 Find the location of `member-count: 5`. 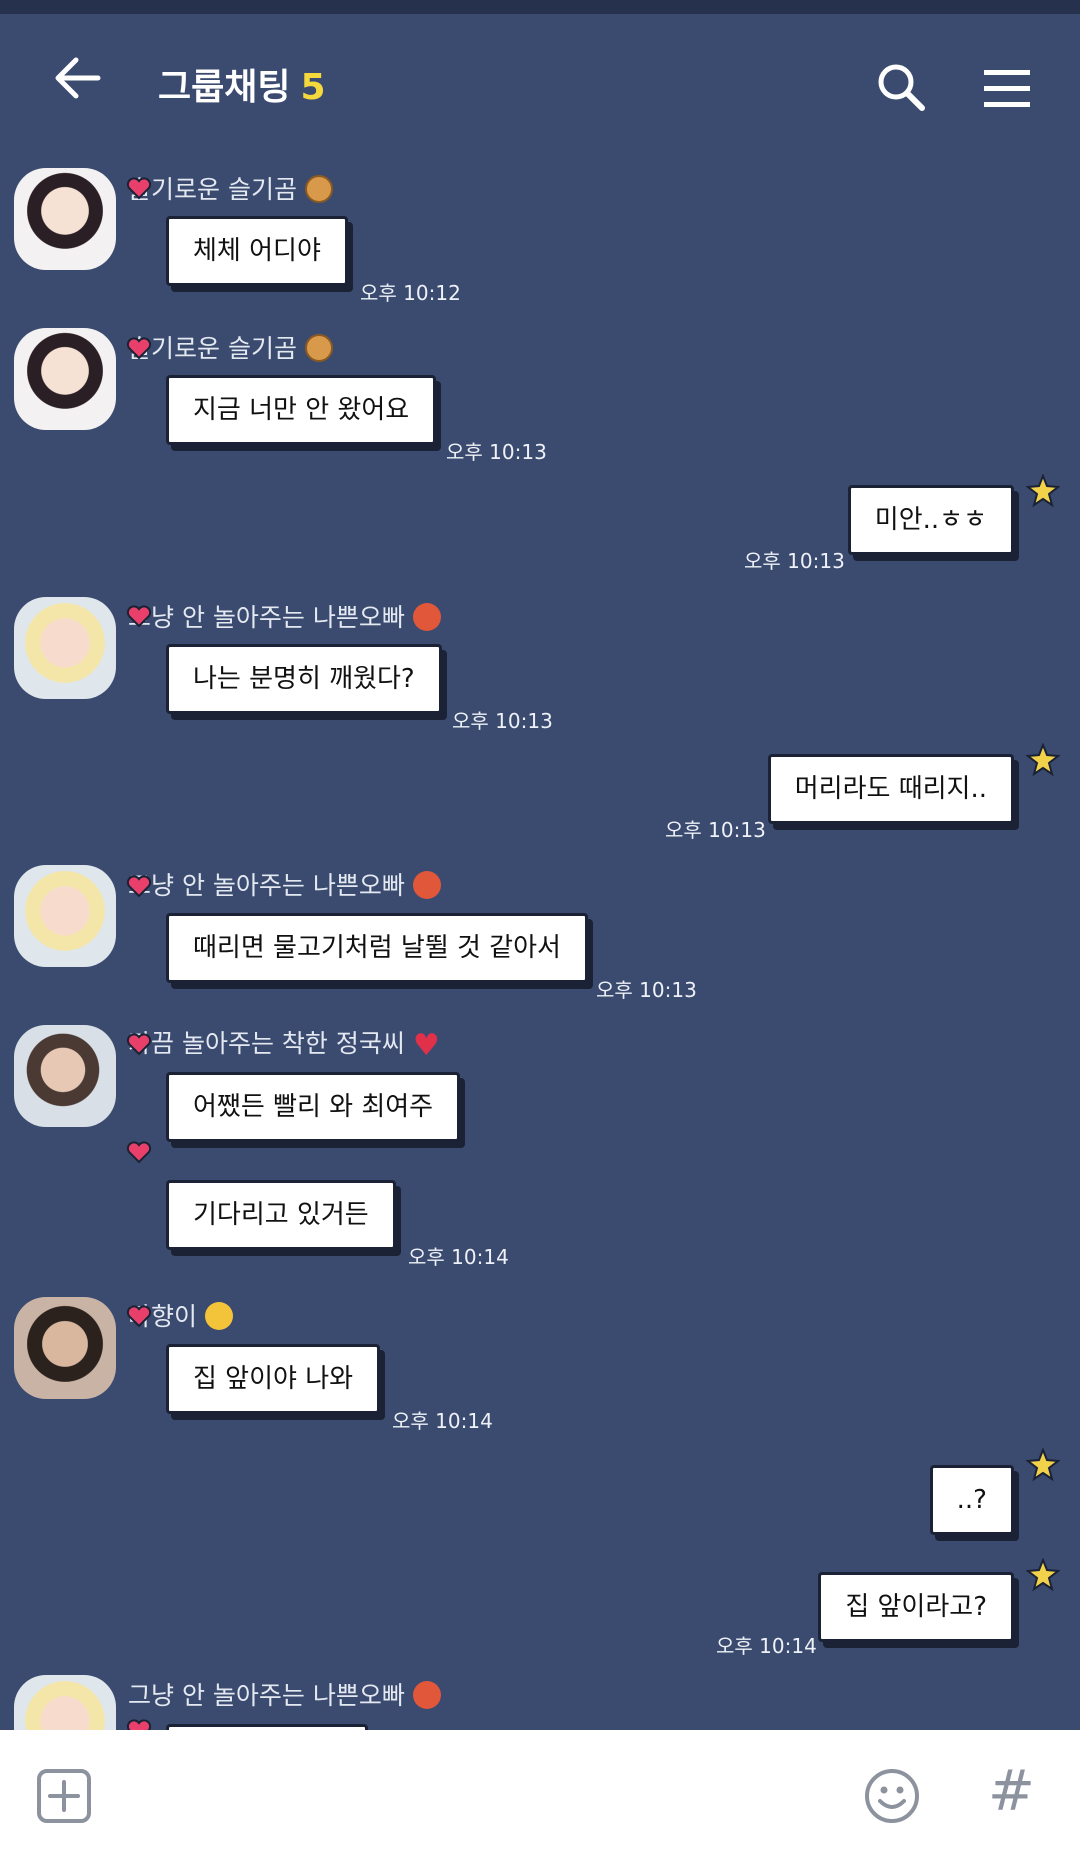

member-count: 5 is located at coordinates (313, 87).